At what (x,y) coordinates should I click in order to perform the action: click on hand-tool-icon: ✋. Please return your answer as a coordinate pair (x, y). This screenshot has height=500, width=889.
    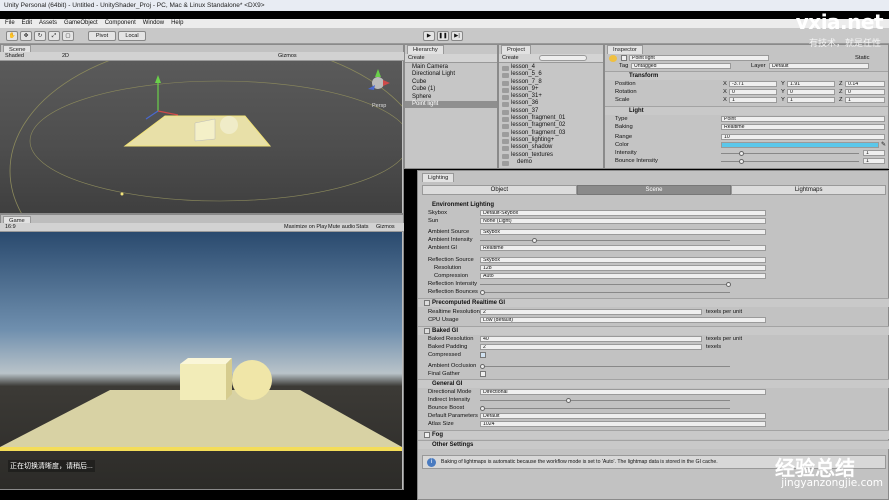
    Looking at the image, I should click on (12, 36).